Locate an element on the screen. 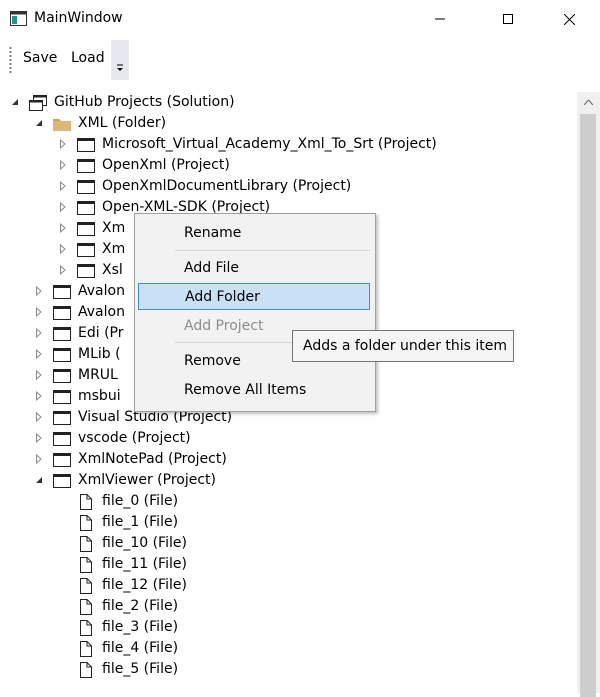 The width and height of the screenshot is (600, 697). vertical-scrollbar is located at coordinates (588, 394).